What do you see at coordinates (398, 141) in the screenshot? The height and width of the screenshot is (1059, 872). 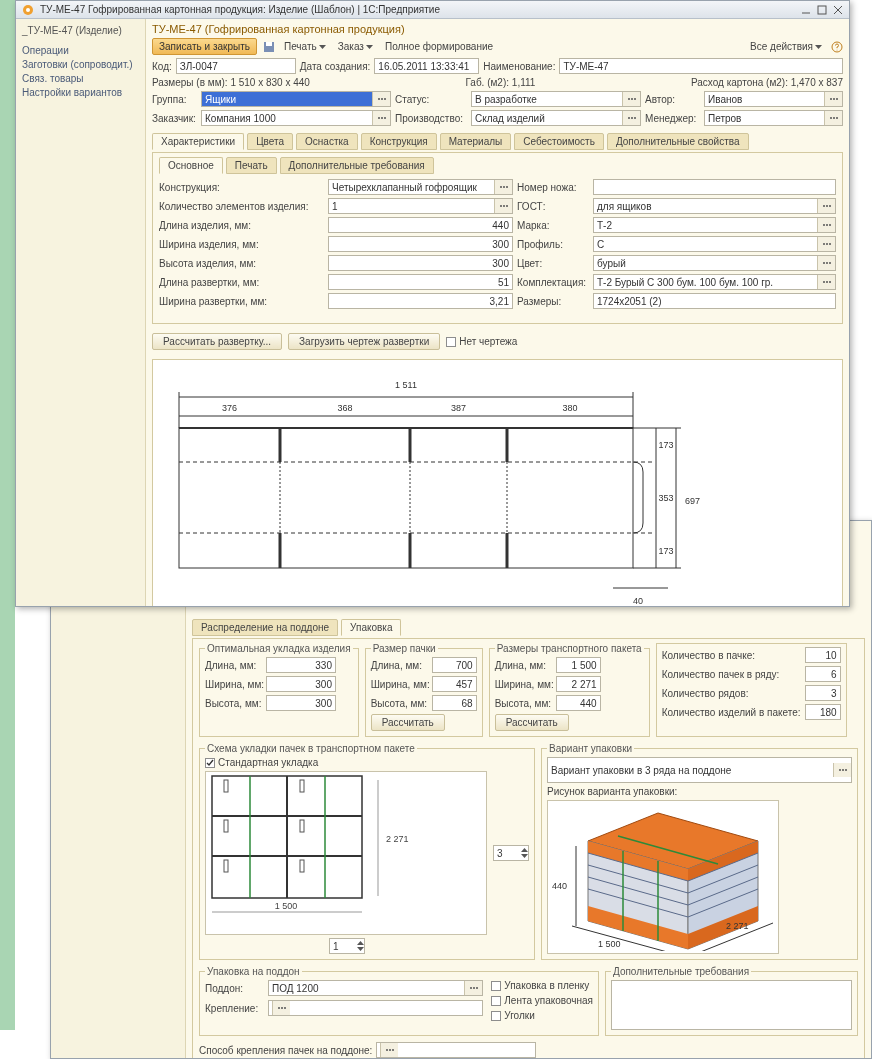 I see `tab: Конструкция` at bounding box center [398, 141].